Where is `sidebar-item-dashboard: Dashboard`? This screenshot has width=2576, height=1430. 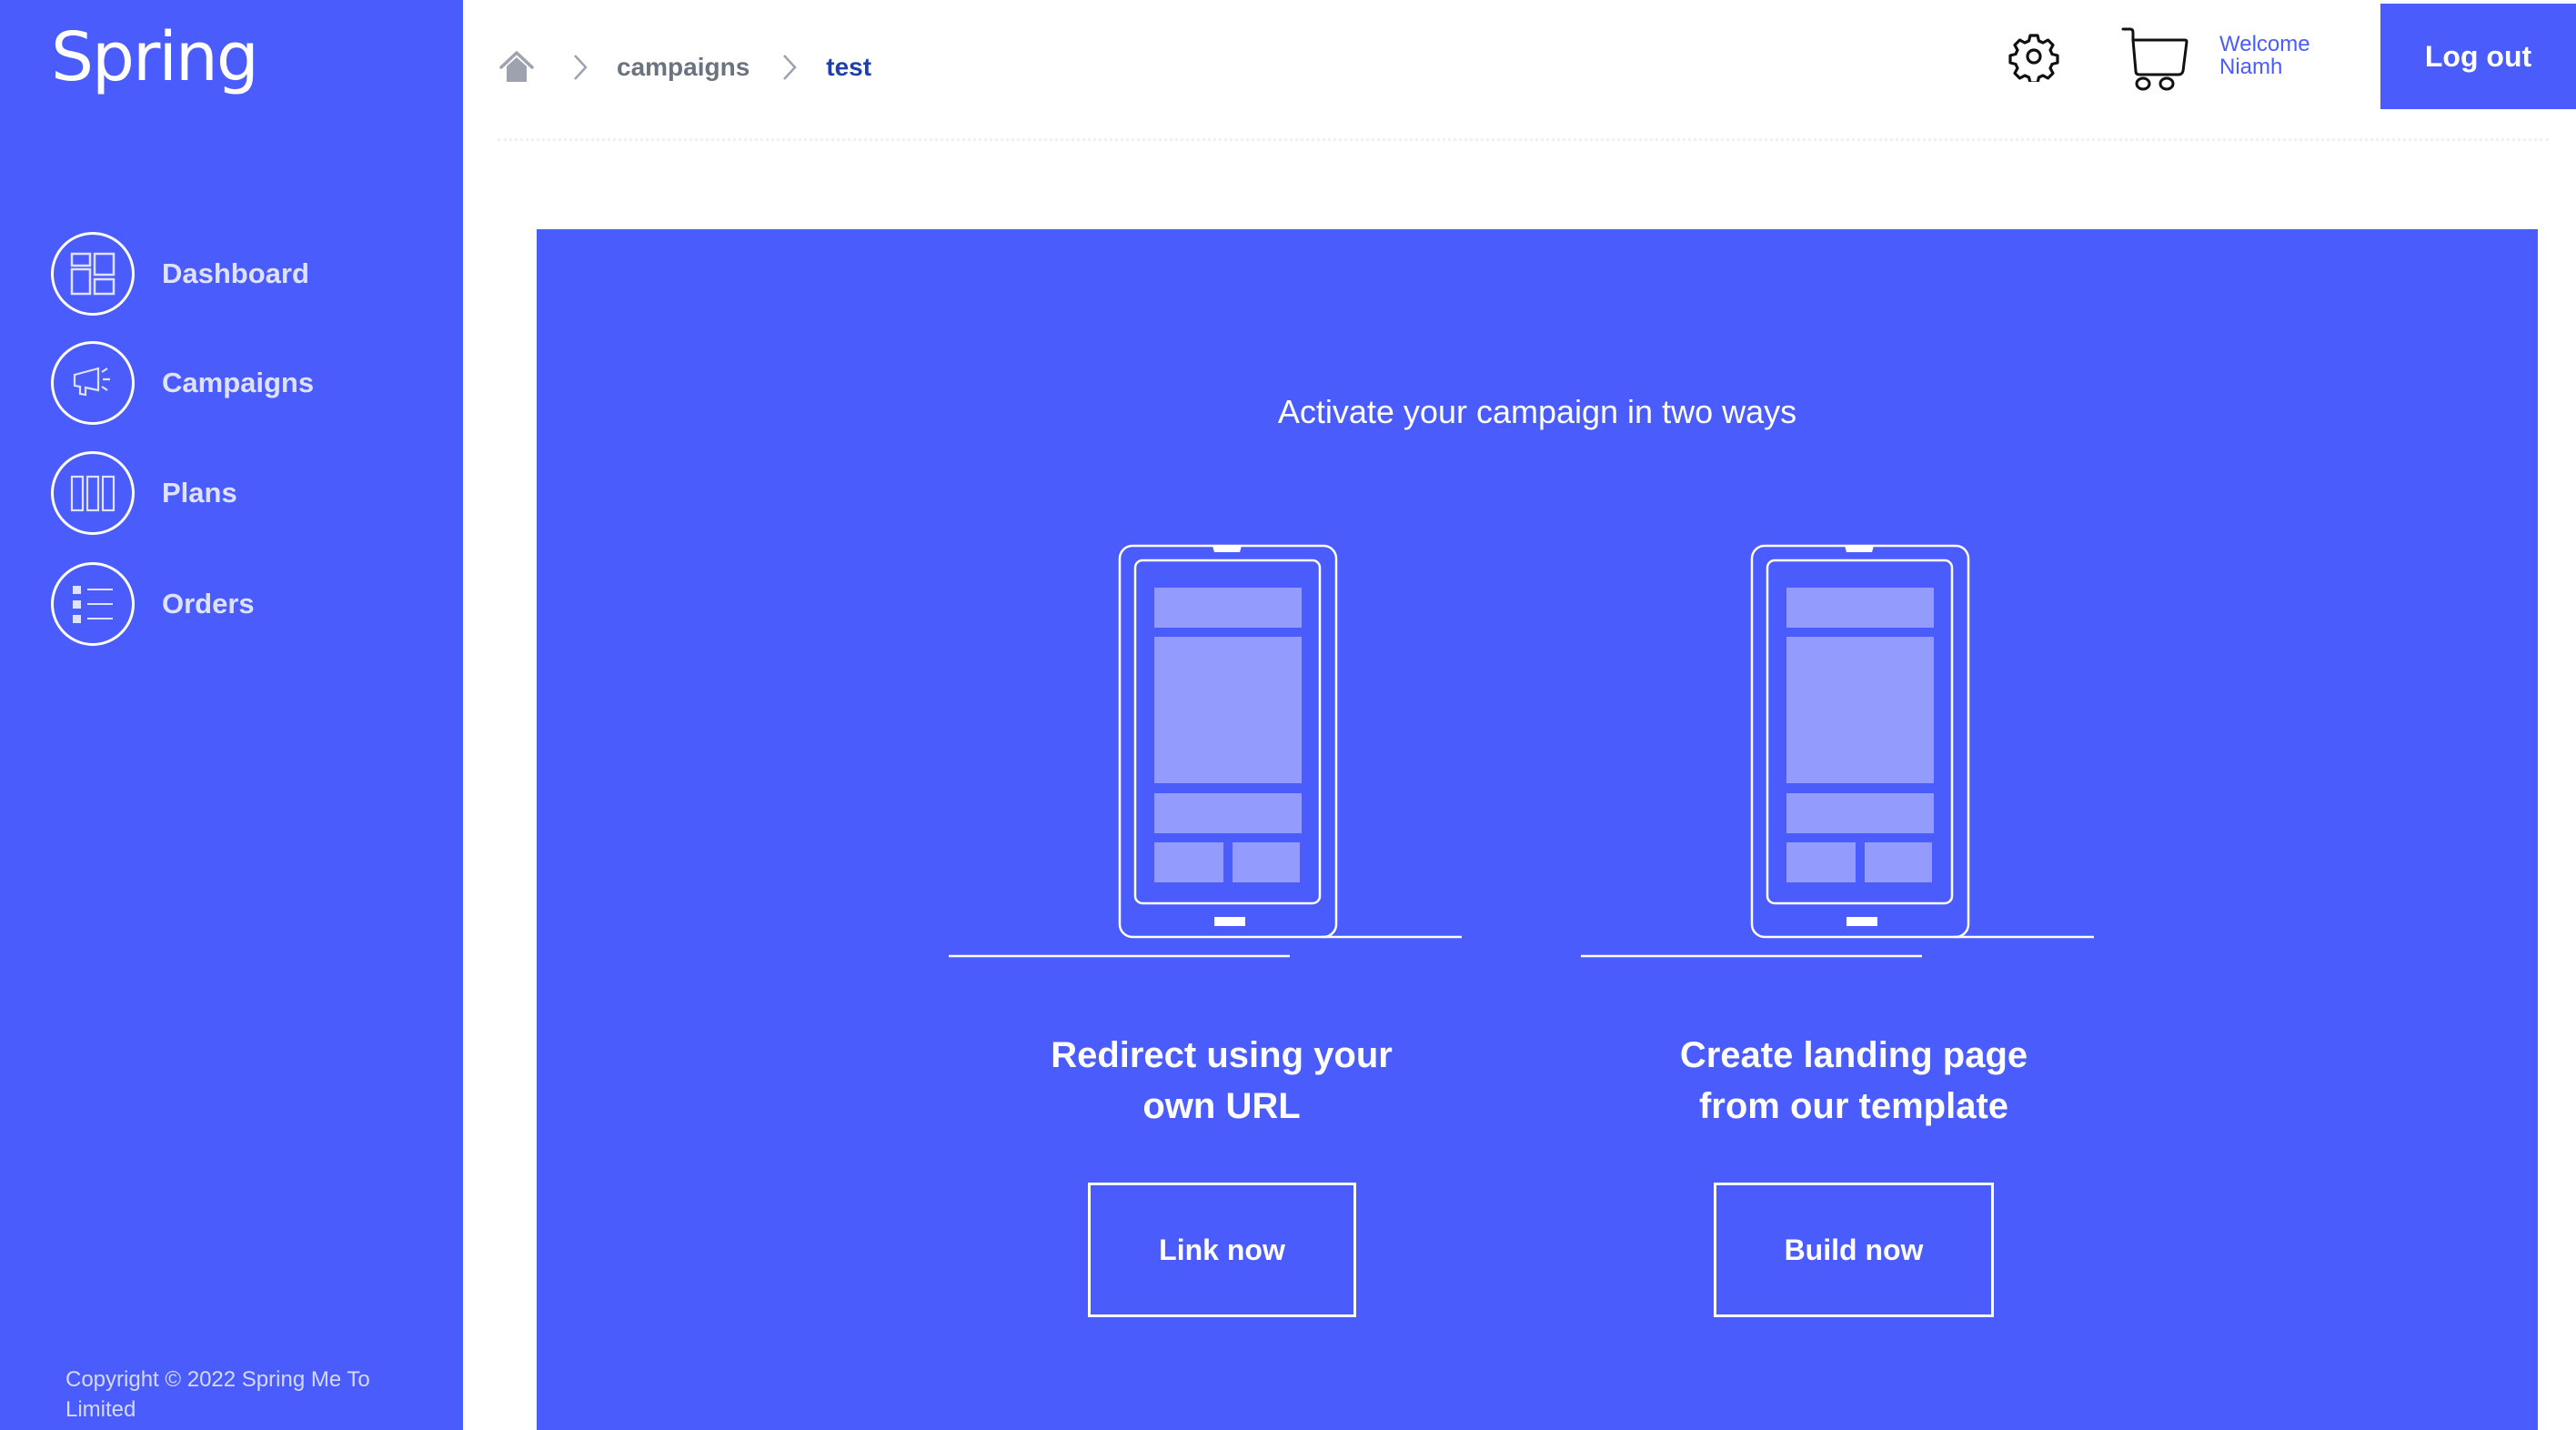
sidebar-item-dashboard: Dashboard is located at coordinates (180, 273).